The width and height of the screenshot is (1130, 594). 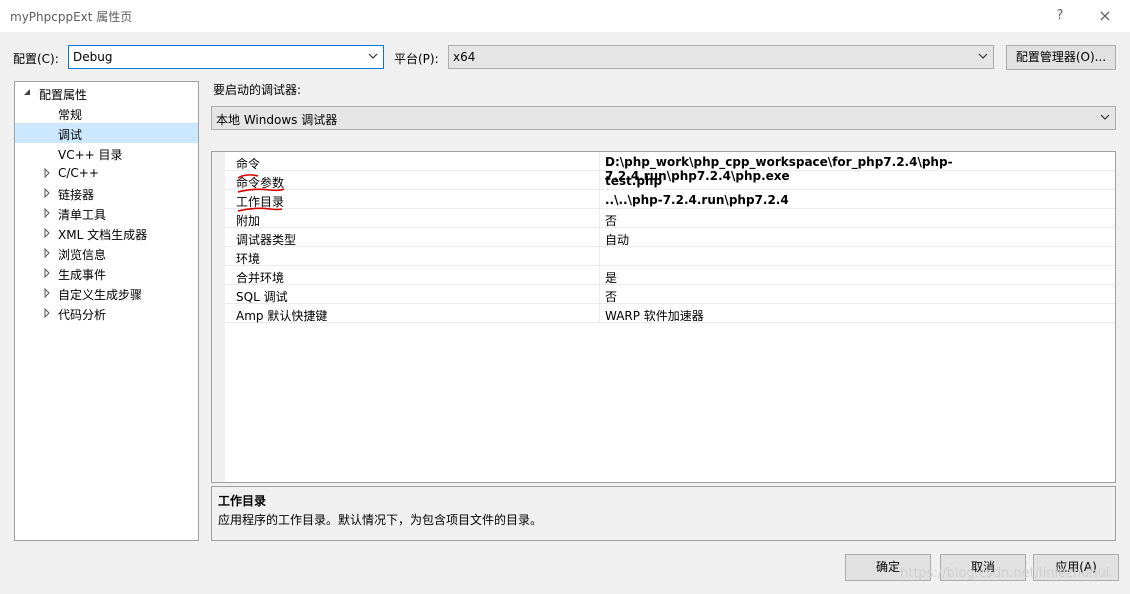 I want to click on tree-item: 清单工具, so click(x=106, y=213).